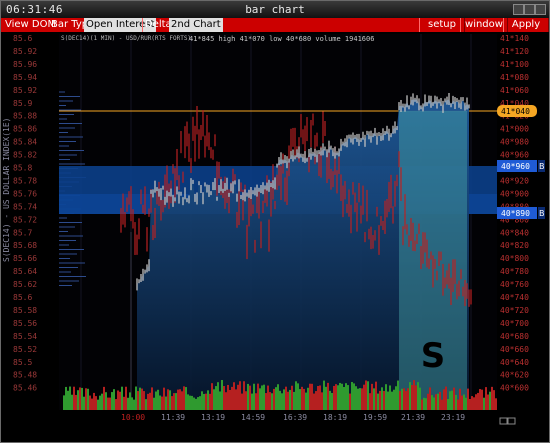 The height and width of the screenshot is (443, 550). I want to click on right-axis-tick: 40*700, so click(514, 323).